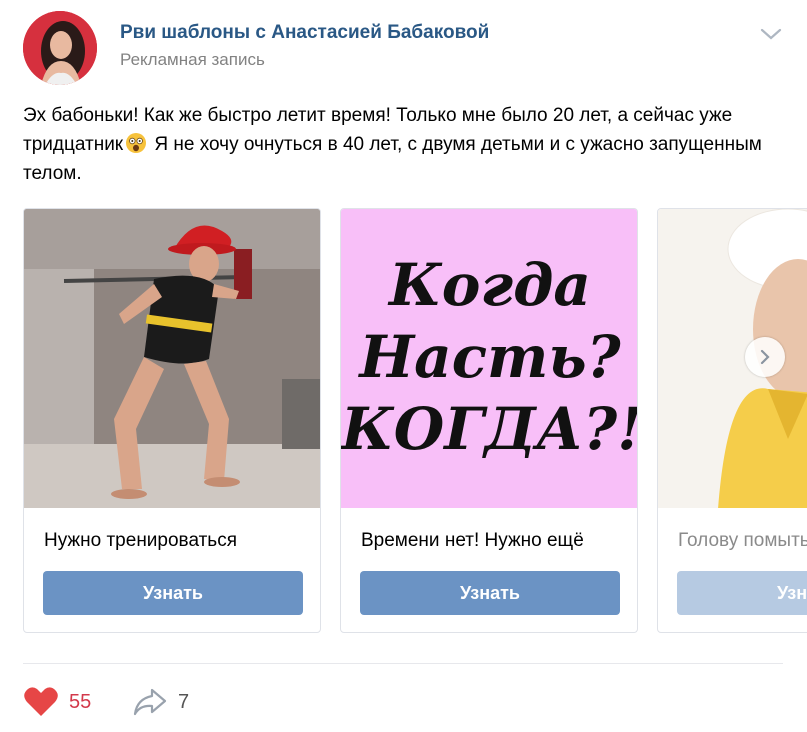  I want to click on post-meta-label: Рекламная запись, so click(192, 59).